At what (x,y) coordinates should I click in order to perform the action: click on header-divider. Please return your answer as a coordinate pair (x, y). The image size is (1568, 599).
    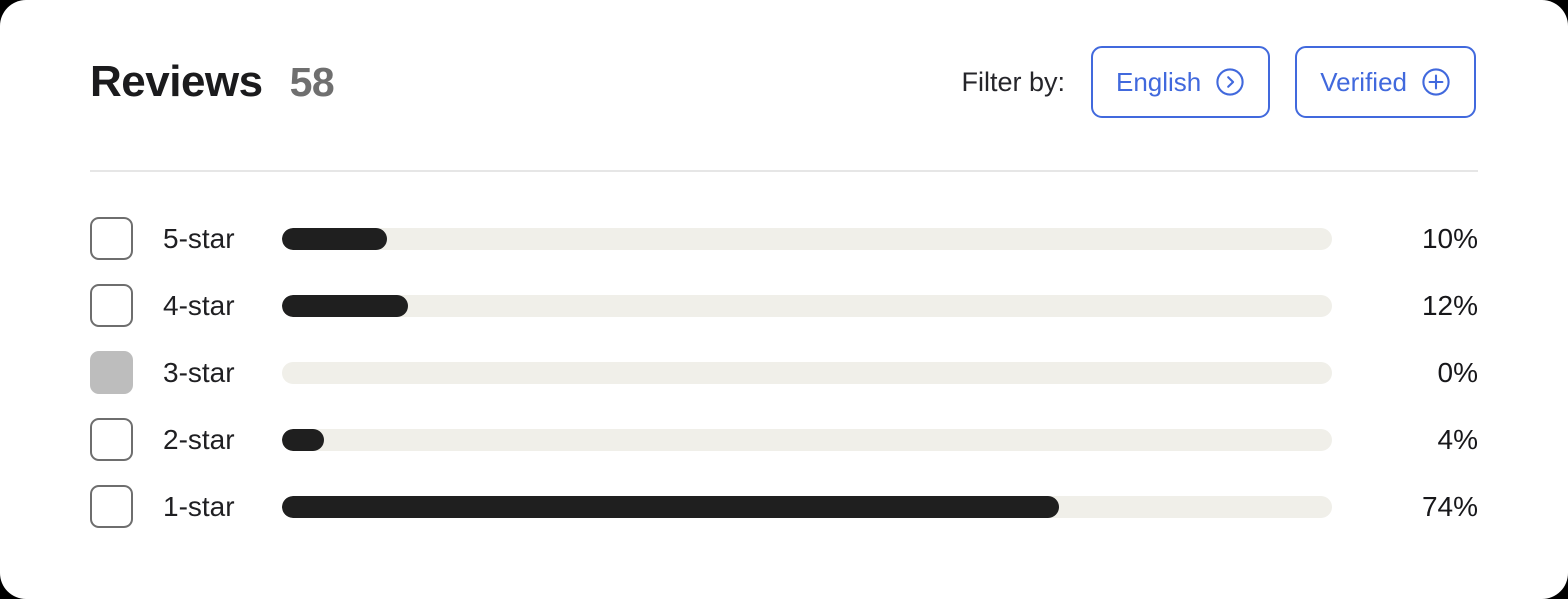
    Looking at the image, I should click on (784, 171).